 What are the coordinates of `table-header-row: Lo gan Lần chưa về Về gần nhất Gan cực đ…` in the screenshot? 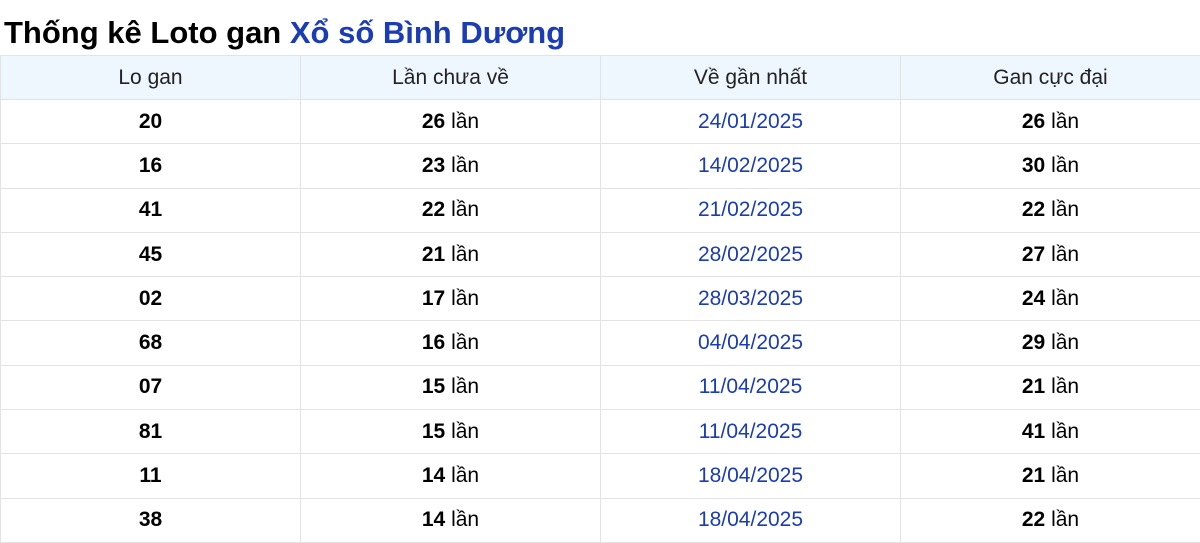 It's located at (600, 77).